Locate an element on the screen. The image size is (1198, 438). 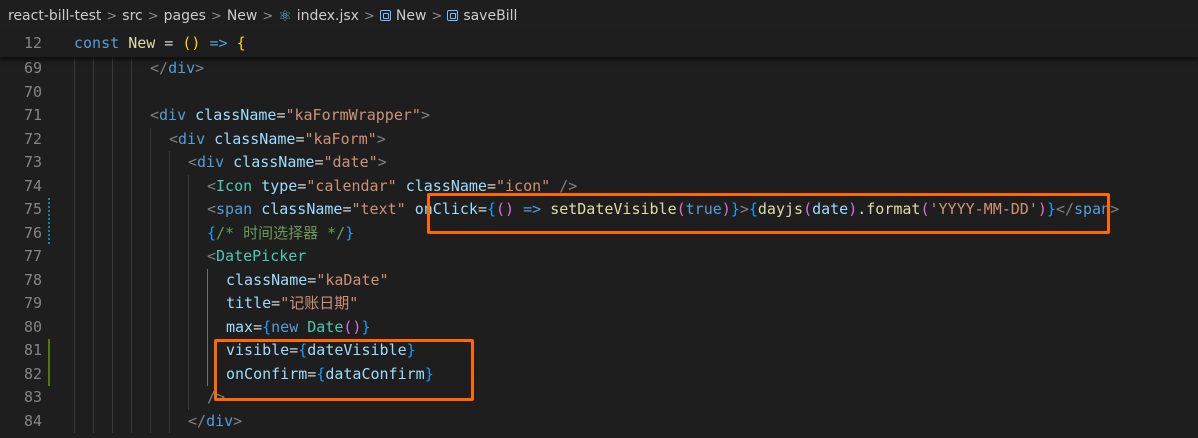
sticky-code: const New = () => { is located at coordinates (160, 44).